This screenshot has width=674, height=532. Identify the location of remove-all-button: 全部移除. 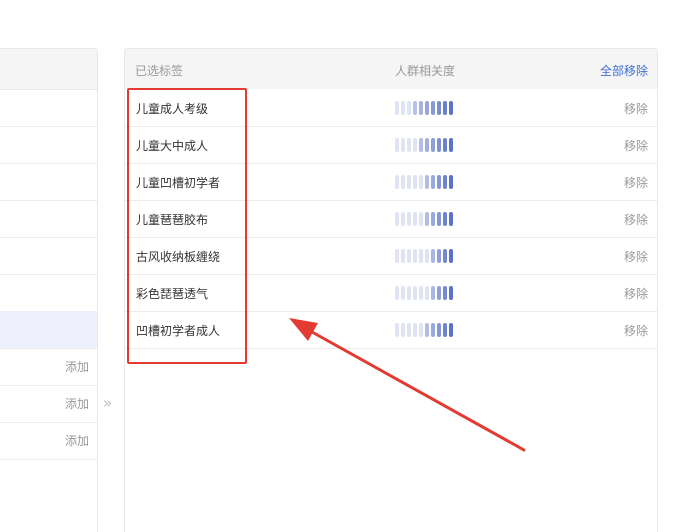
(624, 70).